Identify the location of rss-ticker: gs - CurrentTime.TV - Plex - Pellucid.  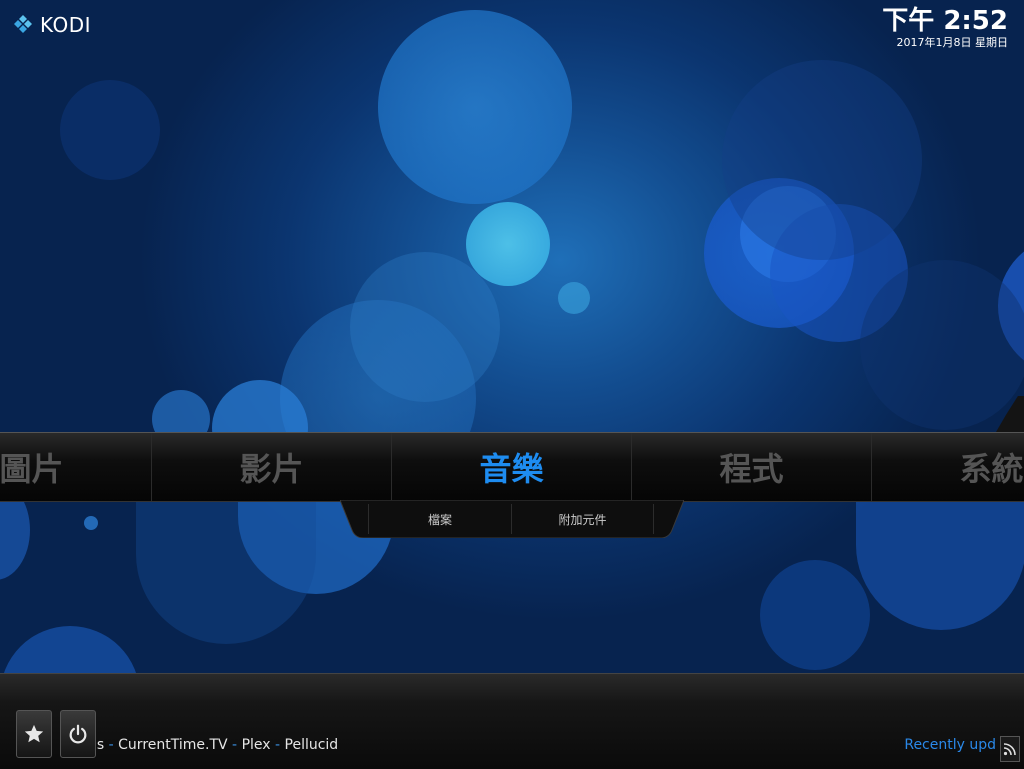
(213, 745).